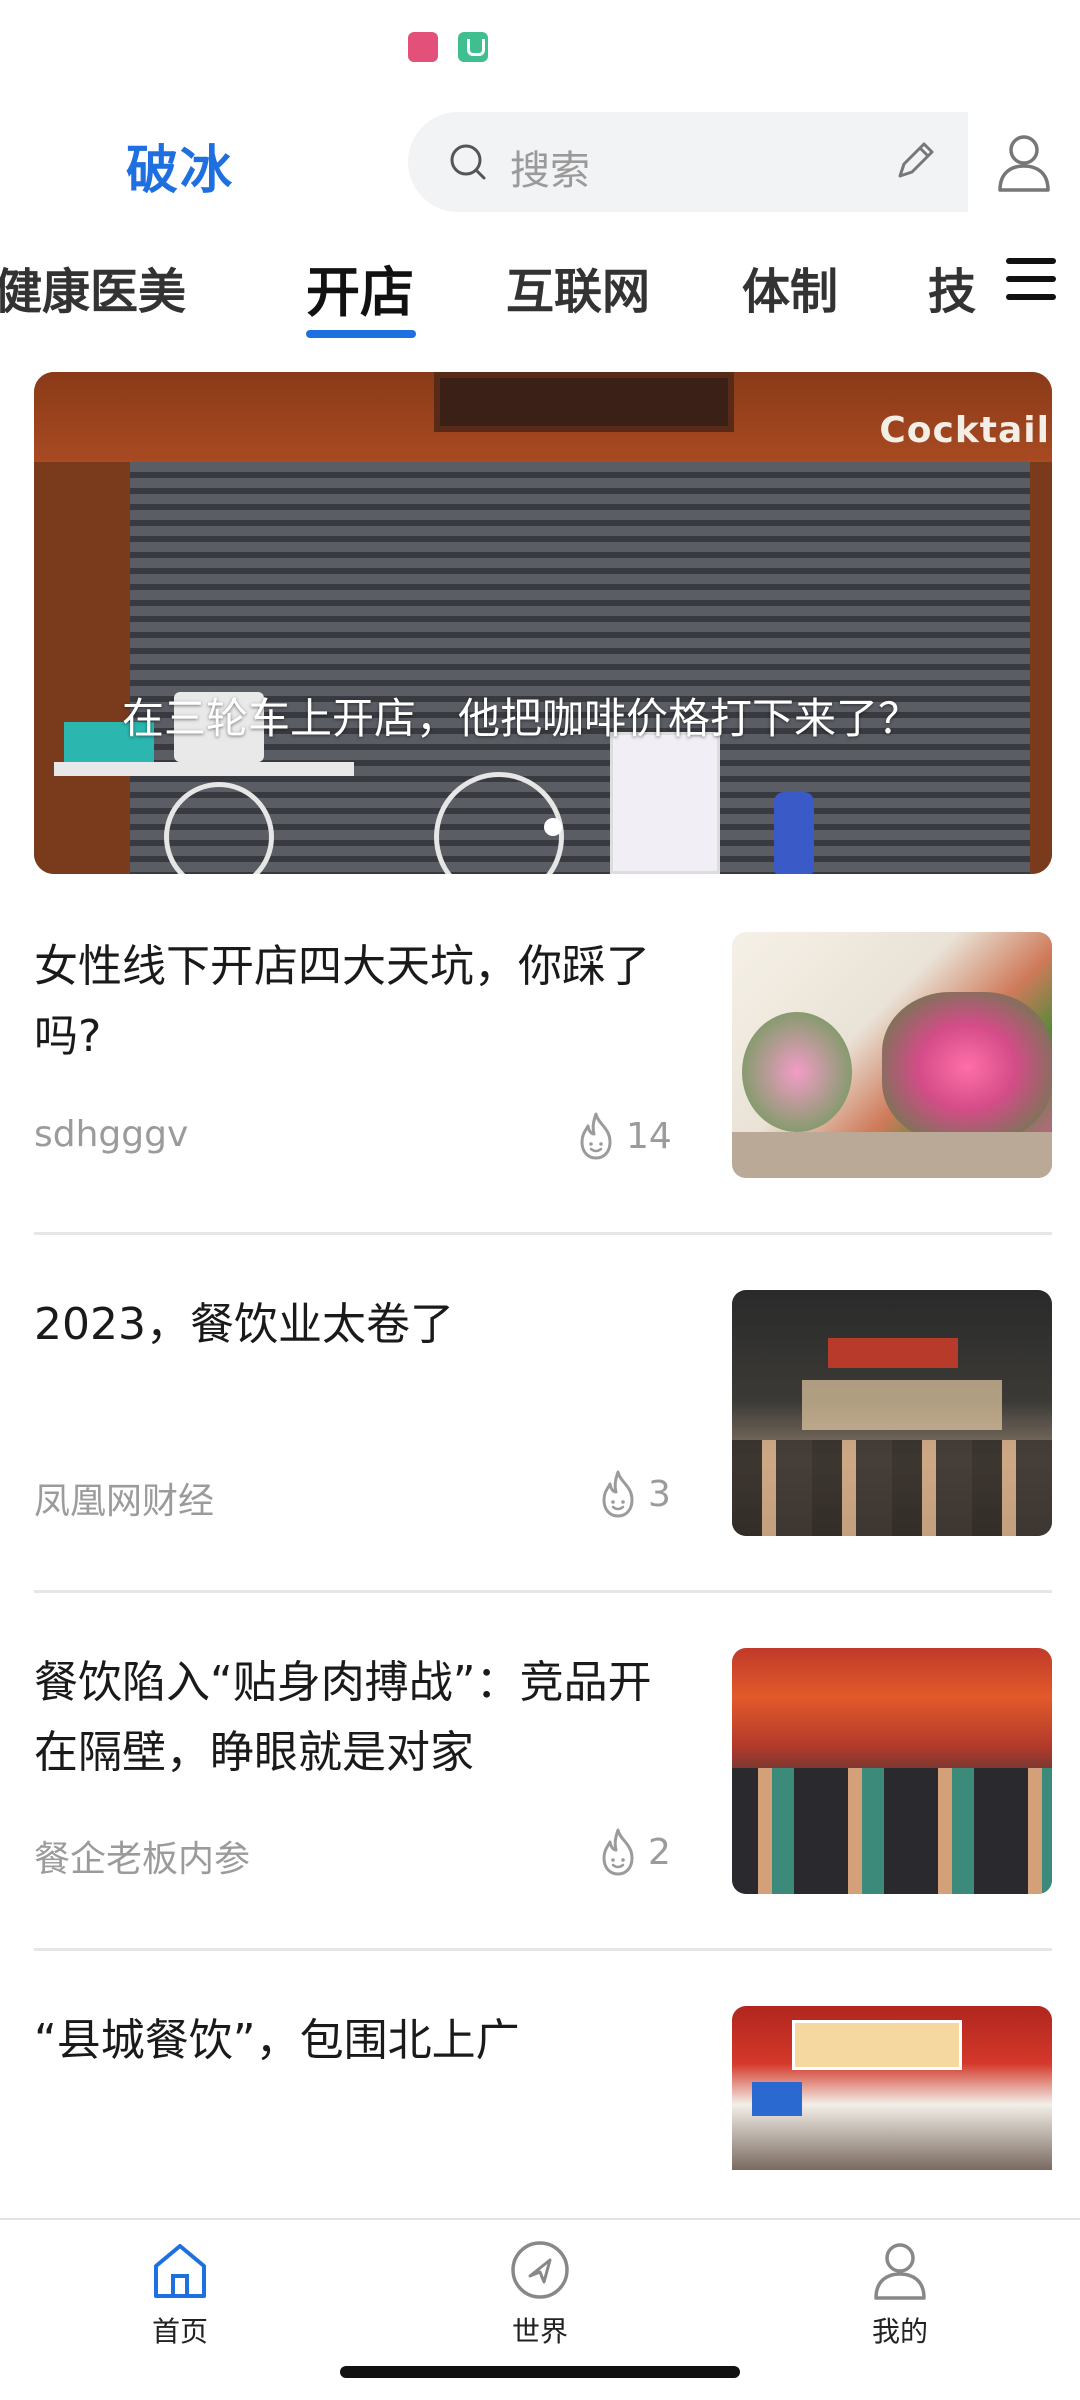 The height and width of the screenshot is (2400, 1080). Describe the element at coordinates (142, 1859) in the screenshot. I see `article-source: 餐企老板内参` at that location.